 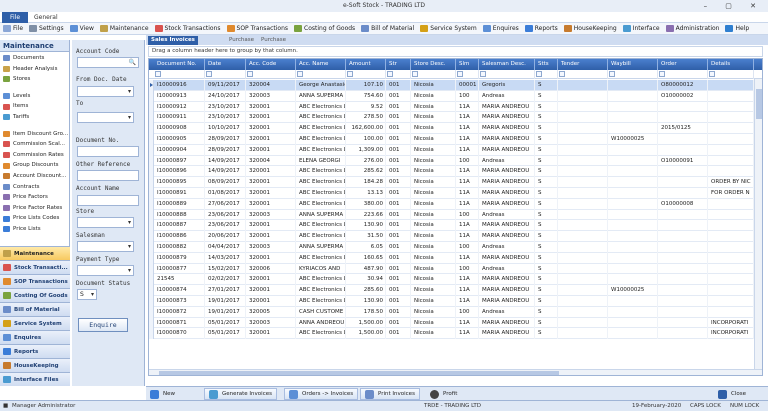 I want to click on table-cell: 487.90, so click(x=366, y=269).